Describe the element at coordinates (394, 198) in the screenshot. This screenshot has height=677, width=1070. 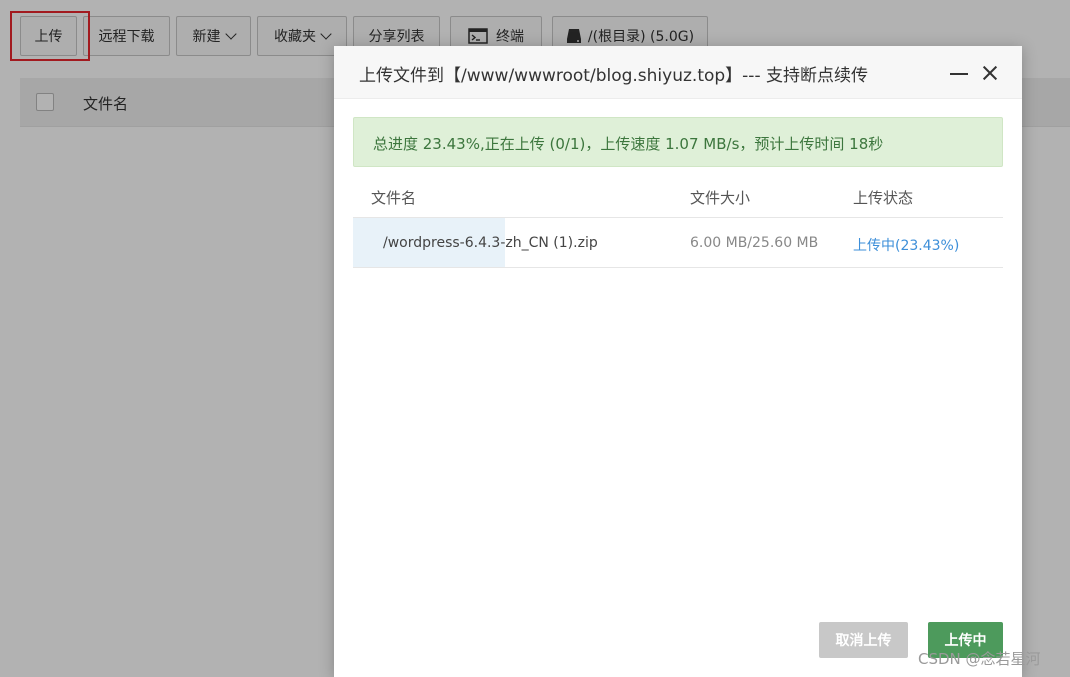
I see `file-name-header: 文件名` at that location.